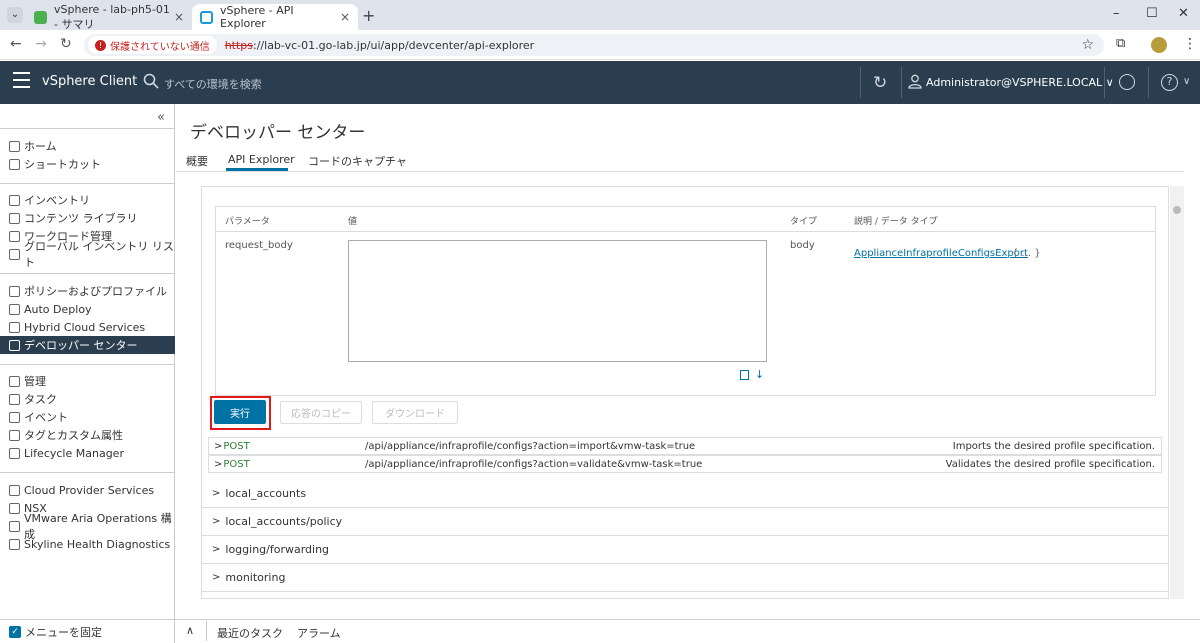 The height and width of the screenshot is (643, 1200). I want to click on cloud-icon, so click(14, 327).